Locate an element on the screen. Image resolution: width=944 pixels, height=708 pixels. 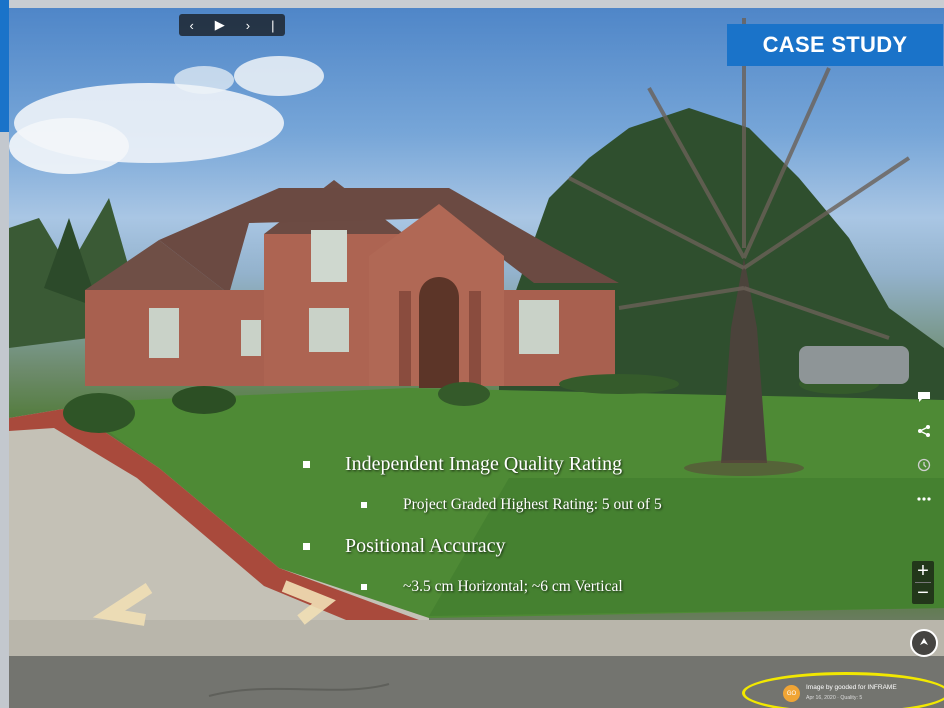
bullet-level1: Independent Image Quality Rating is located at coordinates (480, 466).